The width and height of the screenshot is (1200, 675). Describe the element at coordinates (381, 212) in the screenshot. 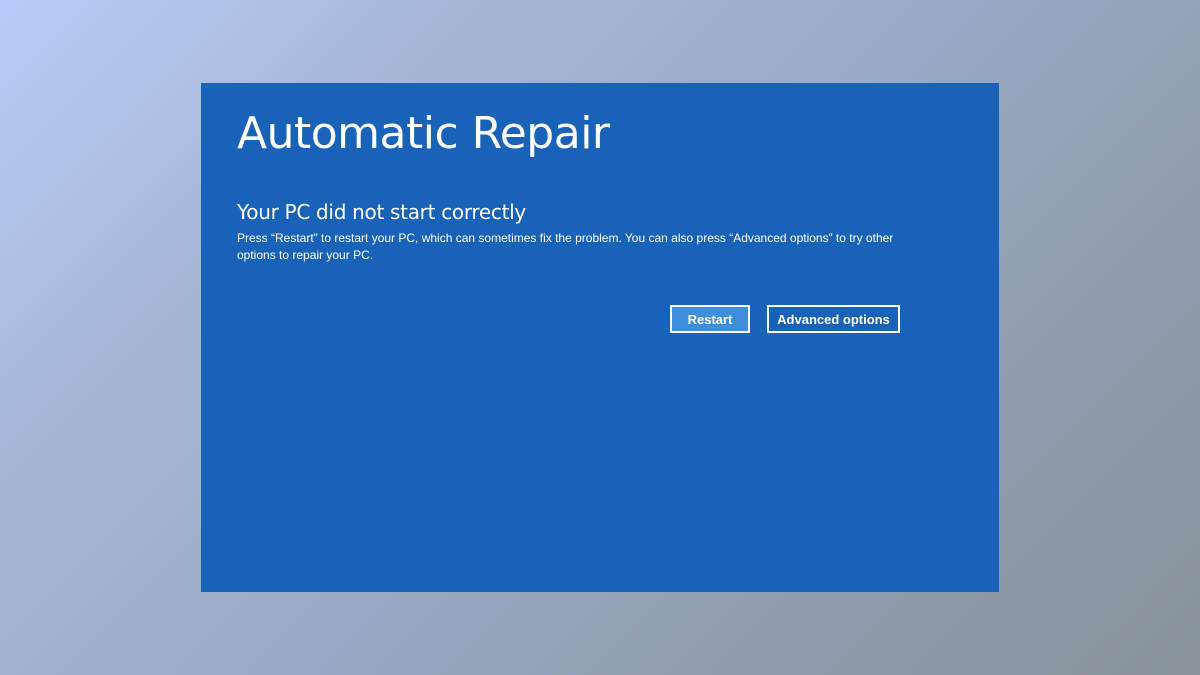

I see `error-subtitle: Your PC did not start correctly` at that location.